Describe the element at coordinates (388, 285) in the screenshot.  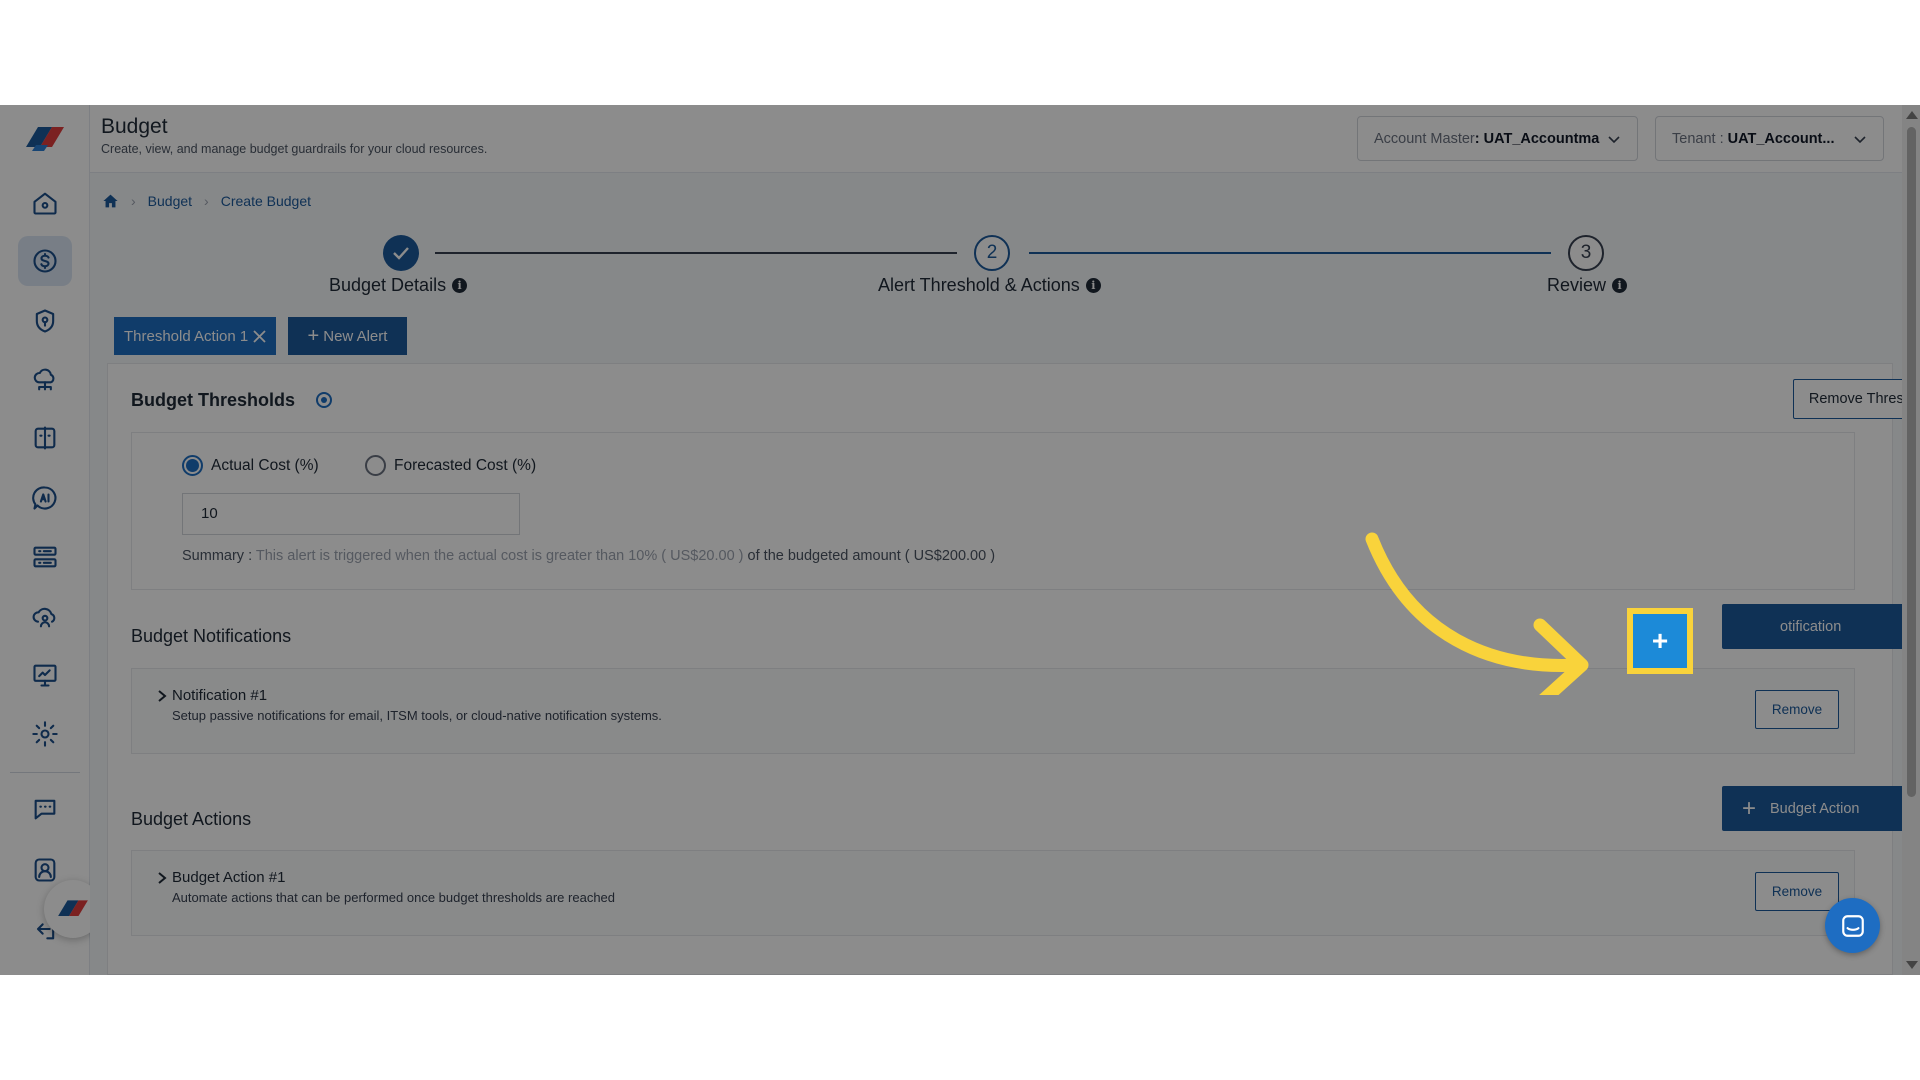
I see `step-1-label-text: Budget Details` at that location.